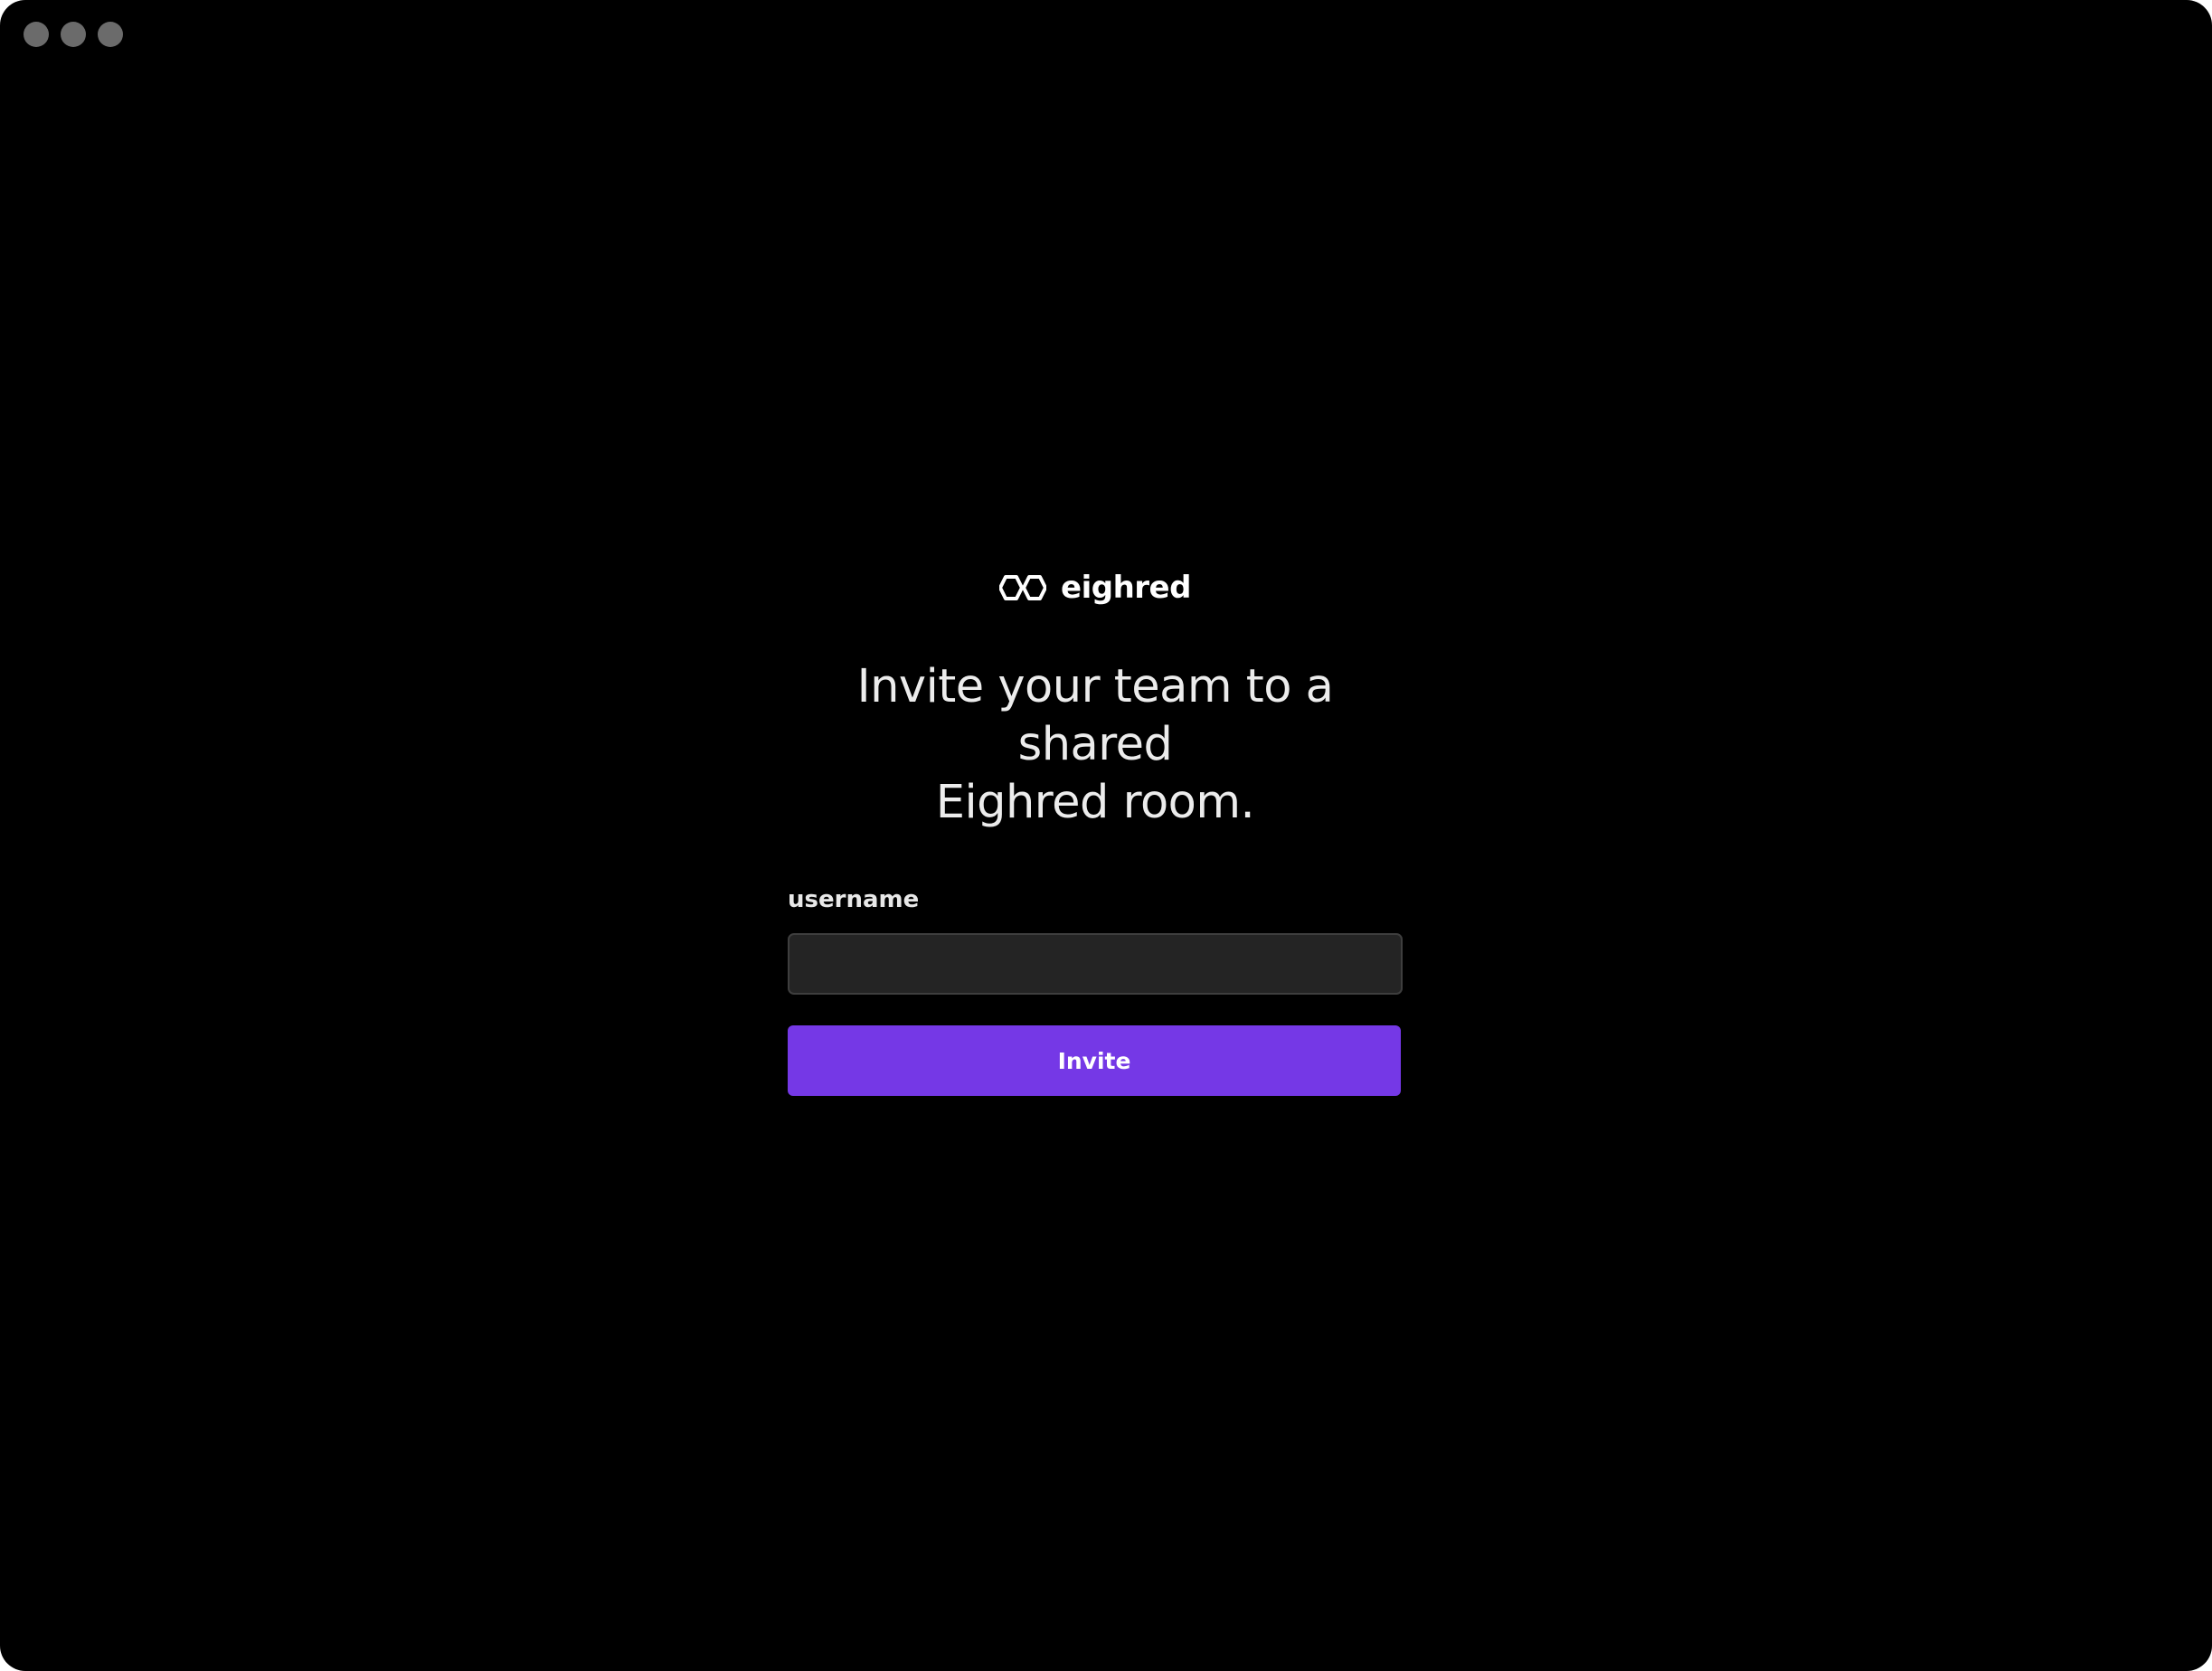 This screenshot has width=2212, height=1671. I want to click on double-hexagon-icon, so click(1023, 587).